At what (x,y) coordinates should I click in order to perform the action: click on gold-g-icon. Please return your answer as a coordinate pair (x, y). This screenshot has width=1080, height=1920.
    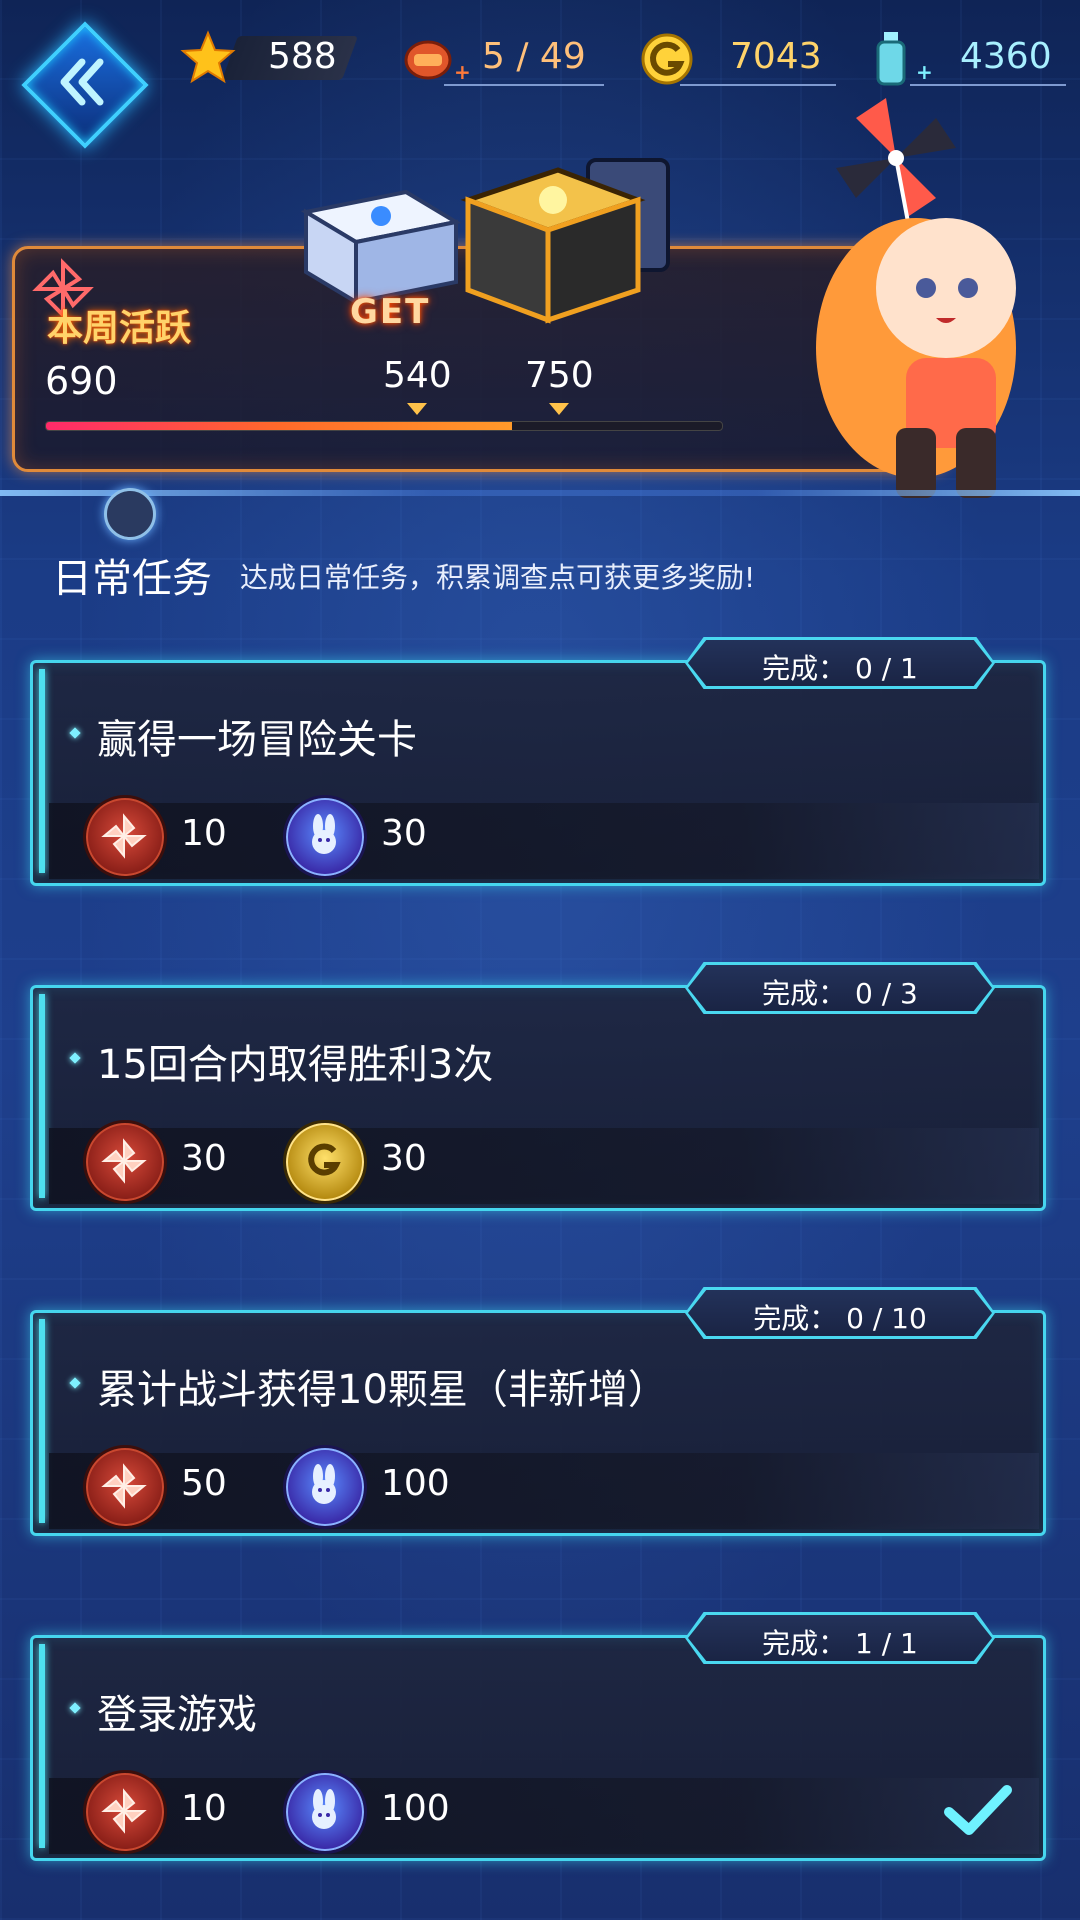
    Looking at the image, I should click on (667, 59).